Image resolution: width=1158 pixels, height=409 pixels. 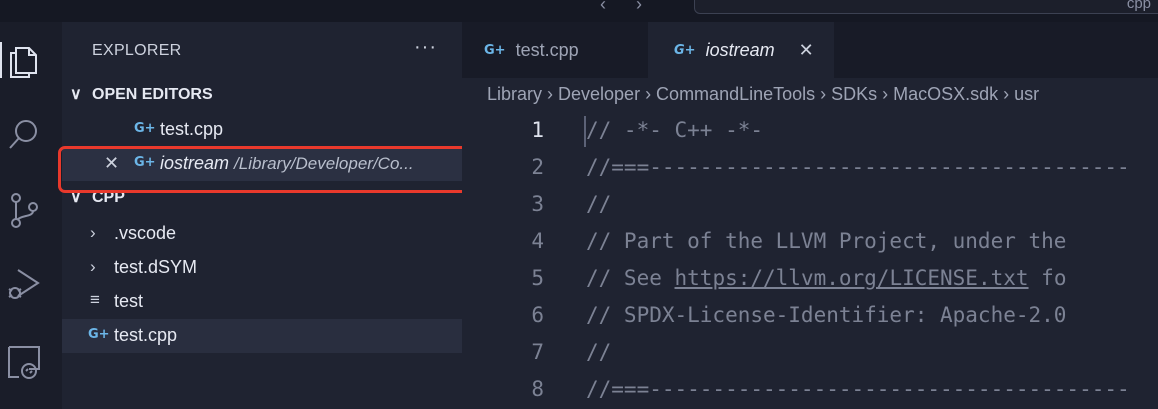 I want to click on code-text: // Part of the LLVM Project, under the, so click(x=826, y=241).